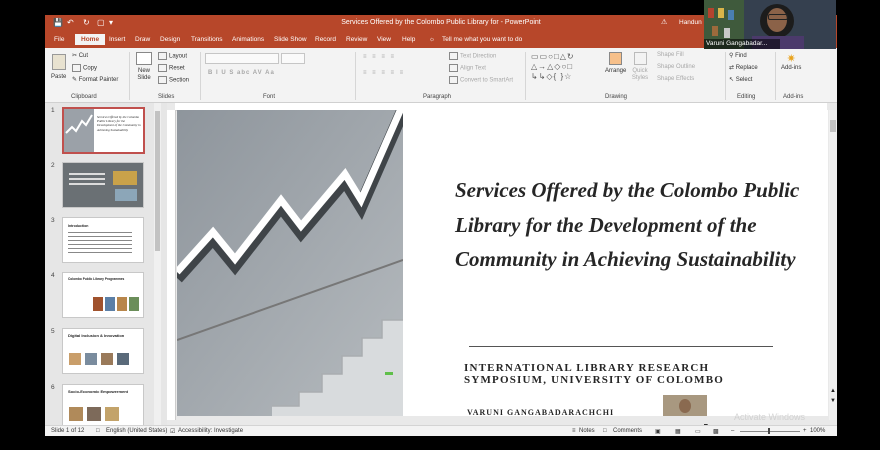 The height and width of the screenshot is (450, 880). What do you see at coordinates (142, 39) in the screenshot?
I see `tab-draw: Draw` at bounding box center [142, 39].